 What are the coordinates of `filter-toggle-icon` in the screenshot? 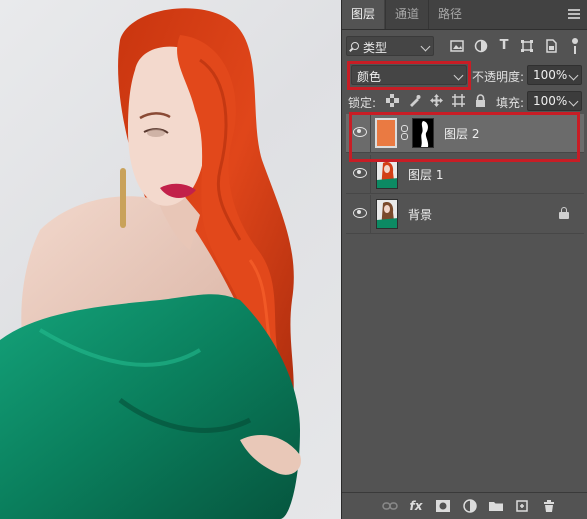 It's located at (575, 41).